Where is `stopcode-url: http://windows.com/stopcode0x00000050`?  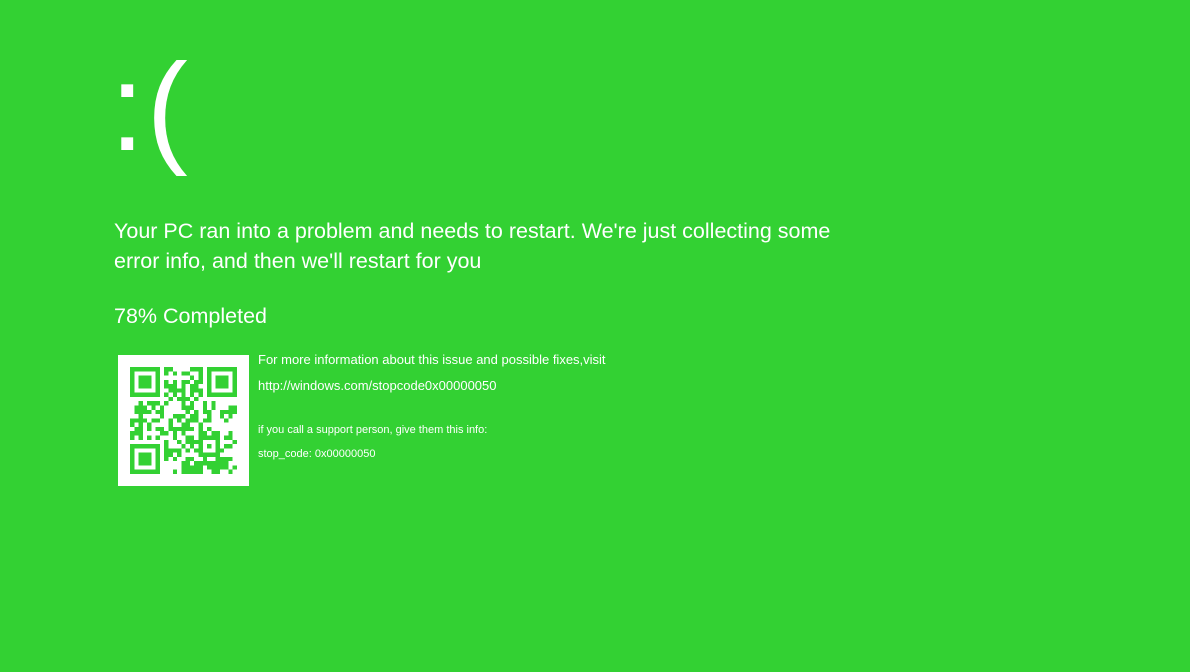 stopcode-url: http://windows.com/stopcode0x00000050 is located at coordinates (377, 385).